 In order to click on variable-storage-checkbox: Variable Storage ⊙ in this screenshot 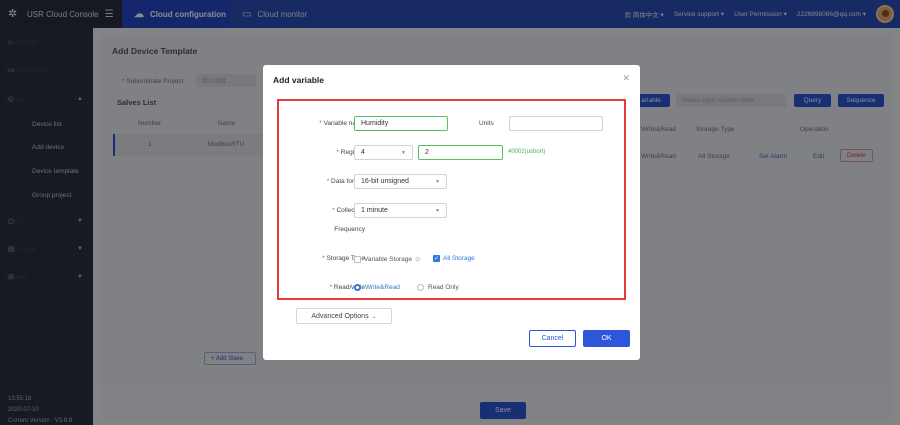, I will do `click(387, 259)`.